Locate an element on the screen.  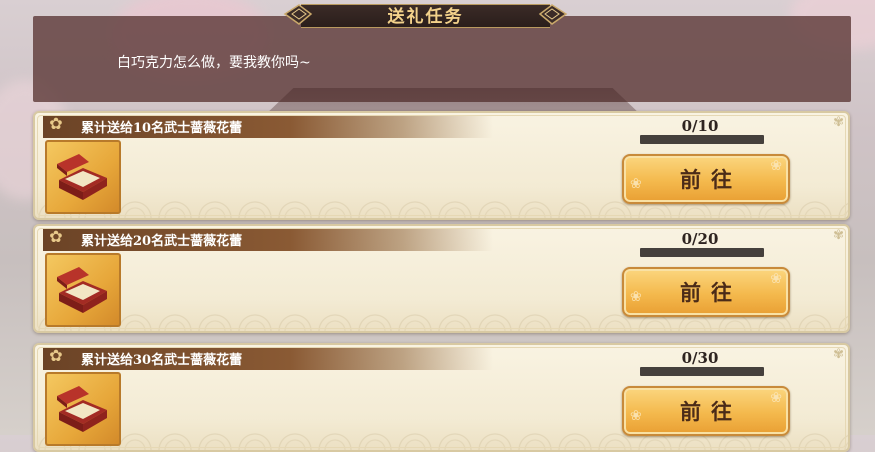
page-title: 送礼任务 is located at coordinates (425, 17).